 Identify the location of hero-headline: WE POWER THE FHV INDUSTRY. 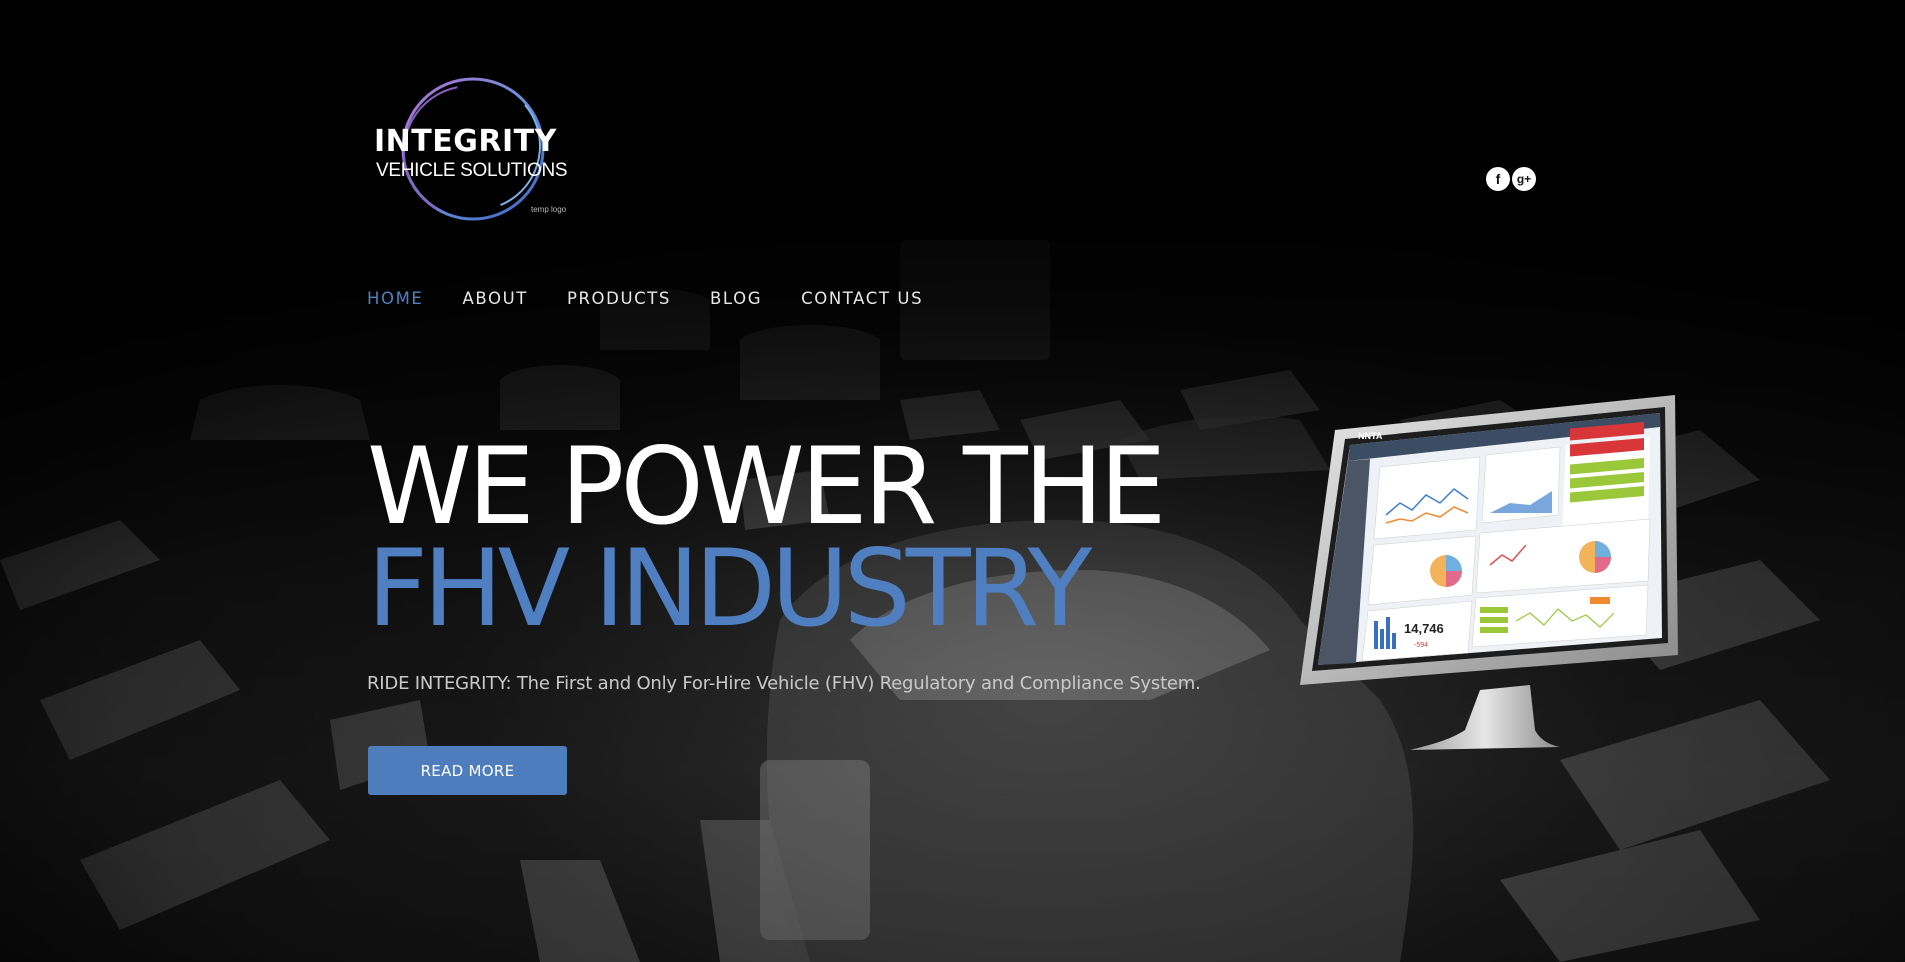
(766, 537).